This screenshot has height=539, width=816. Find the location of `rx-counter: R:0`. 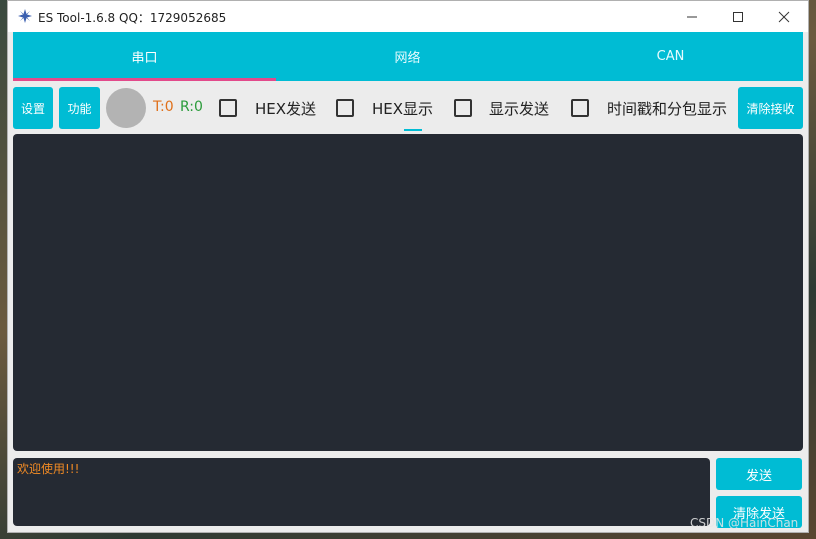

rx-counter: R:0 is located at coordinates (191, 107).